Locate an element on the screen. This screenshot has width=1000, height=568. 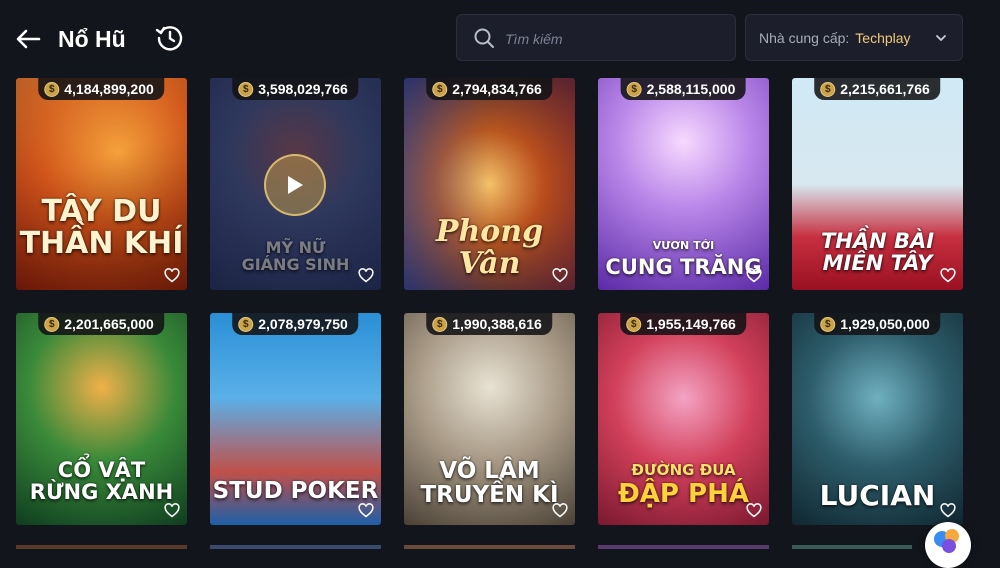
chevron-down-icon is located at coordinates (941, 38).